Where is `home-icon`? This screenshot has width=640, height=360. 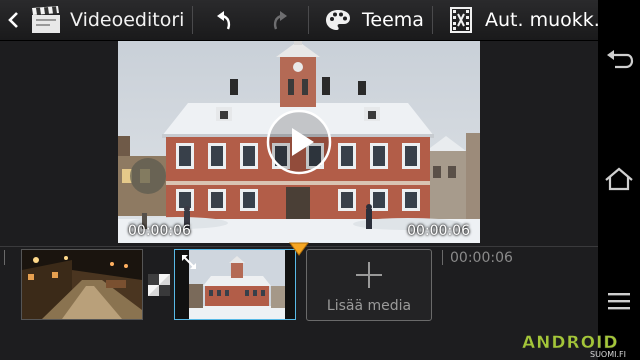
home-icon is located at coordinates (619, 179).